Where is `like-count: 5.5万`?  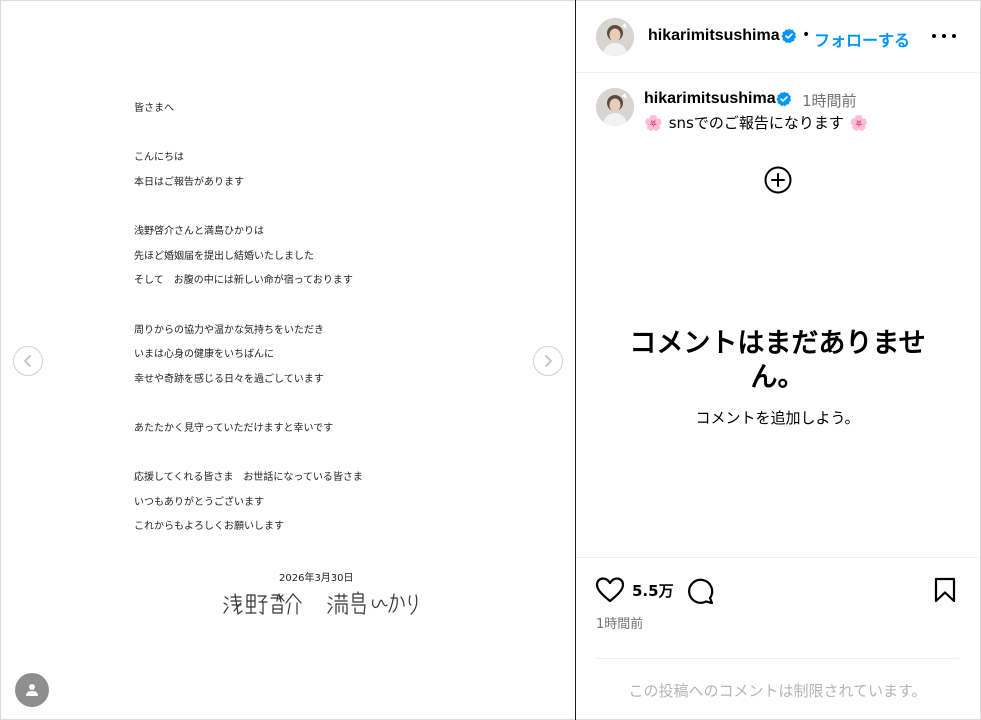 like-count: 5.5万 is located at coordinates (653, 590).